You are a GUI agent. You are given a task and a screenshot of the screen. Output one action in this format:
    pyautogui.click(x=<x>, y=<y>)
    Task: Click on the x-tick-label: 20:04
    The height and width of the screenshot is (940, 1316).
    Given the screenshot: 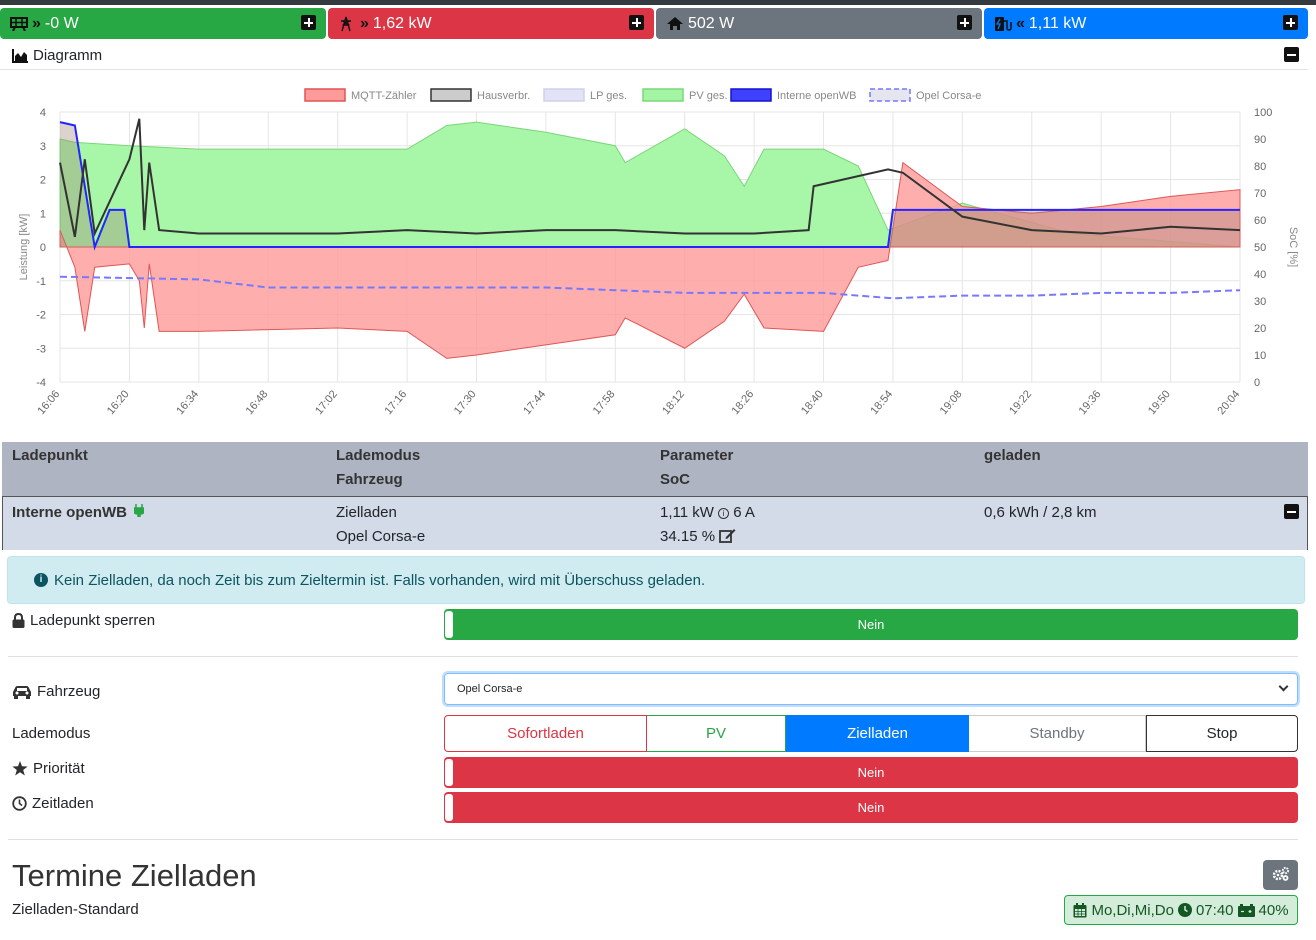 What is the action you would take?
    pyautogui.click(x=1228, y=402)
    